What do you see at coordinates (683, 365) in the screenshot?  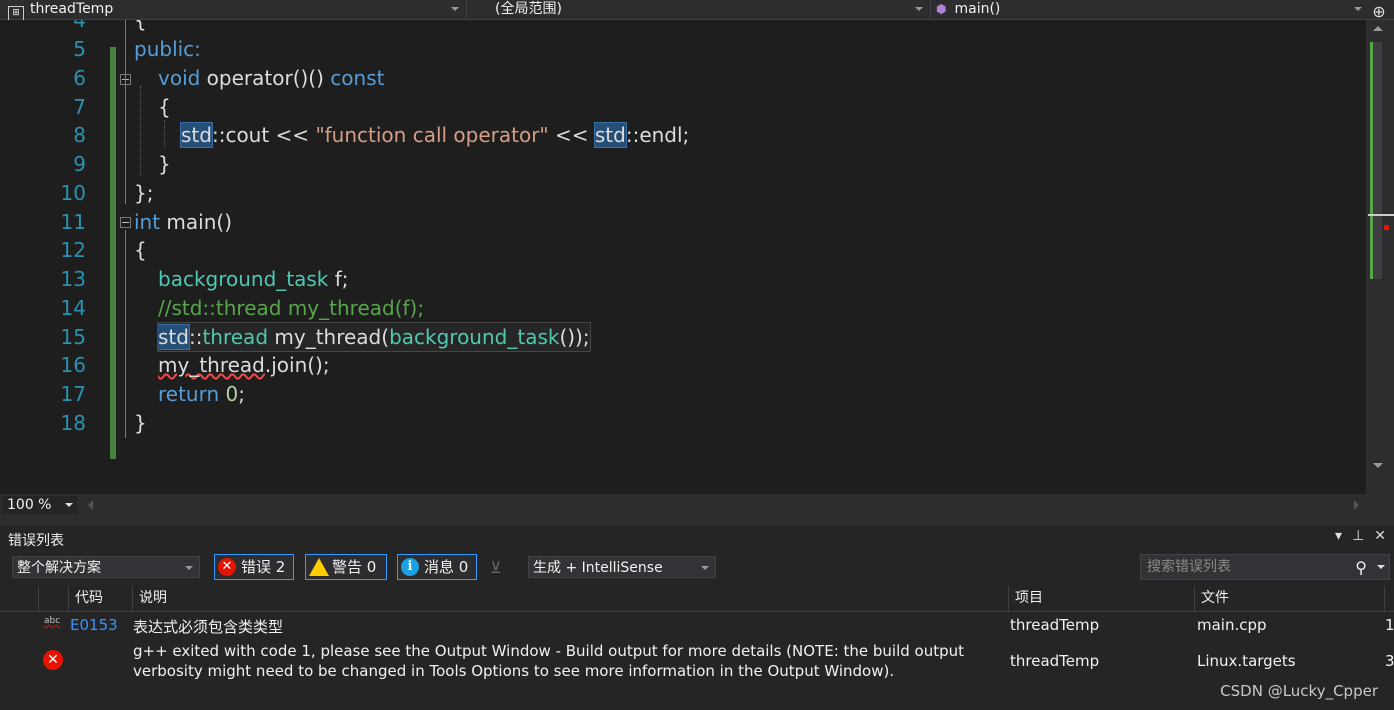 I see `code-line: 16 my_thread.join();` at bounding box center [683, 365].